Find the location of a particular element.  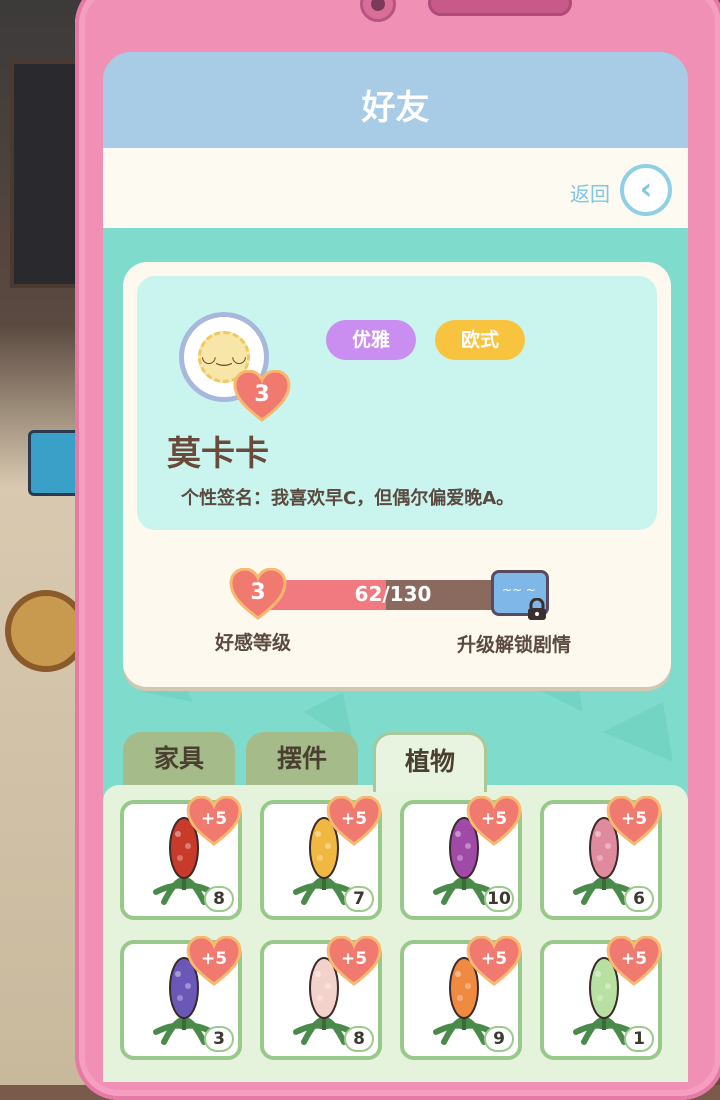

tab-plants: 植物 is located at coordinates (430, 762).